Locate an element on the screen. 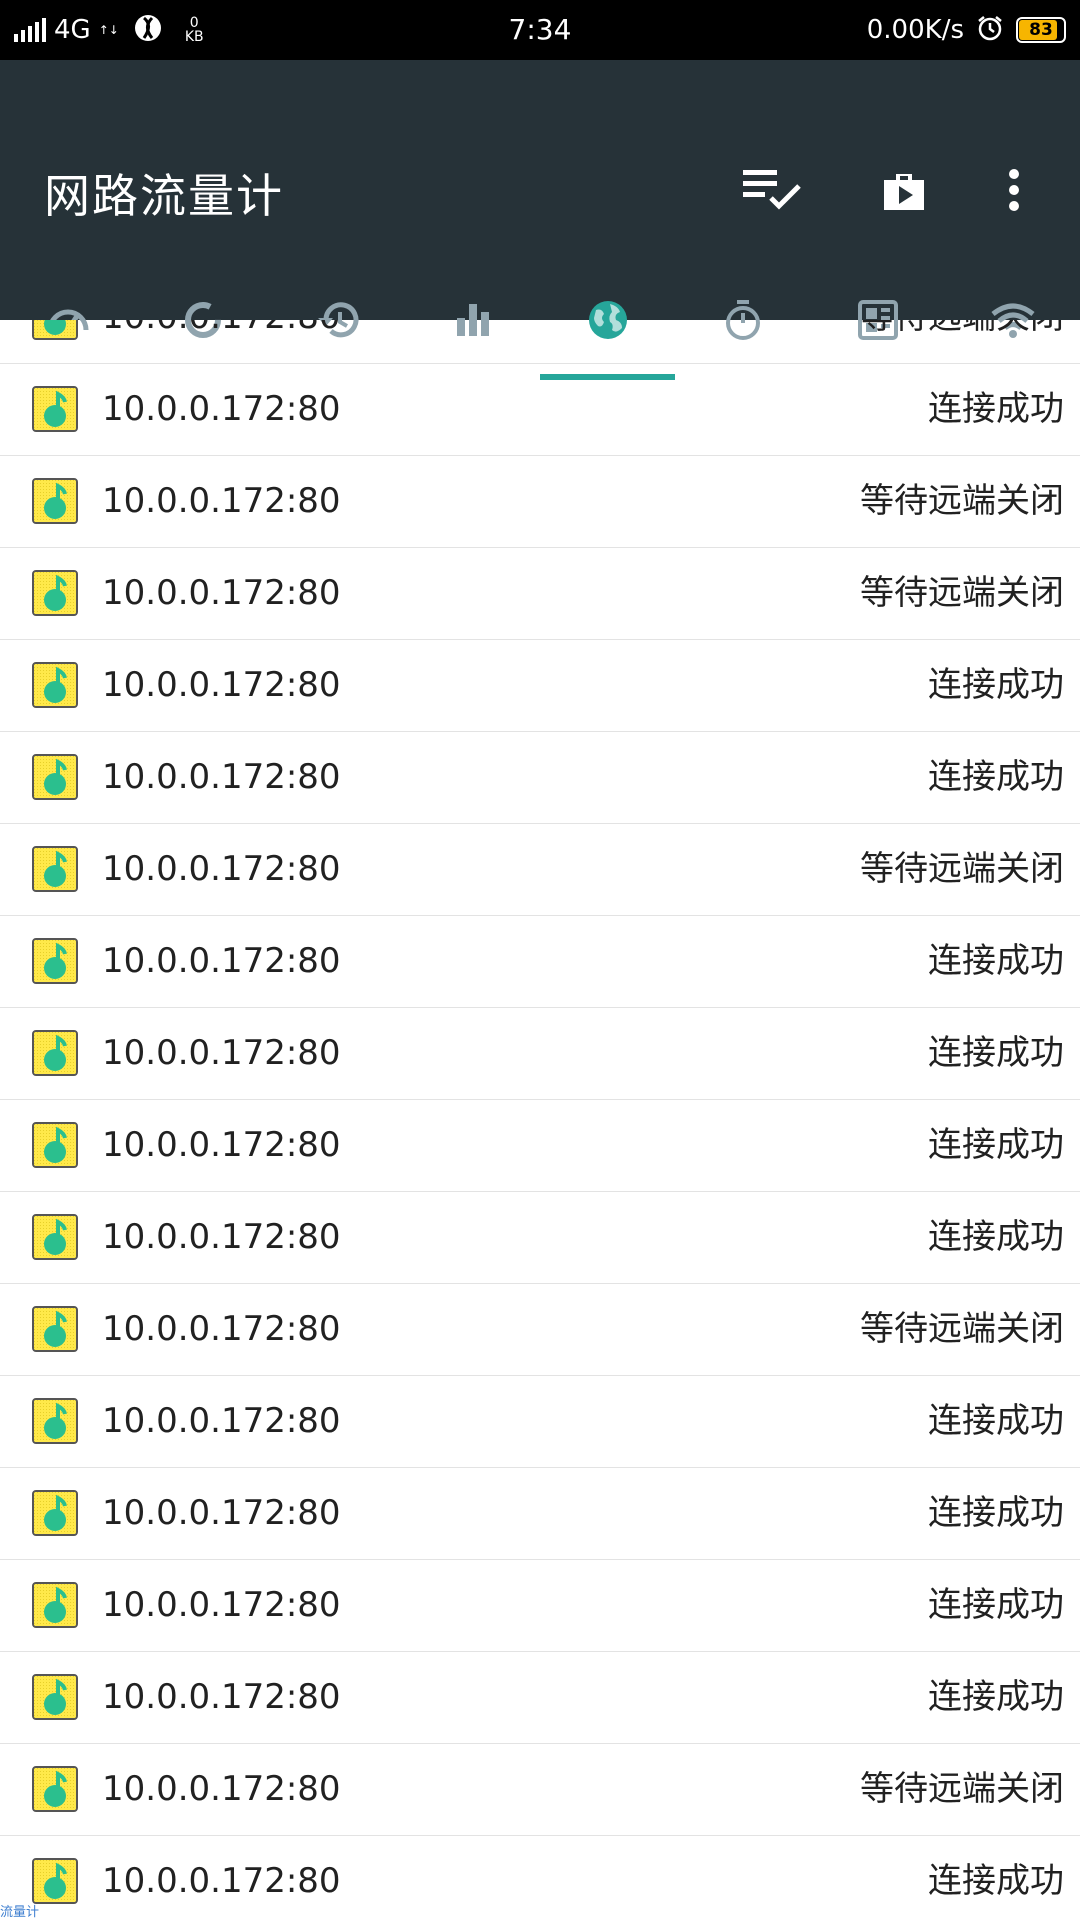  battery-level: 83 is located at coordinates (1041, 30).